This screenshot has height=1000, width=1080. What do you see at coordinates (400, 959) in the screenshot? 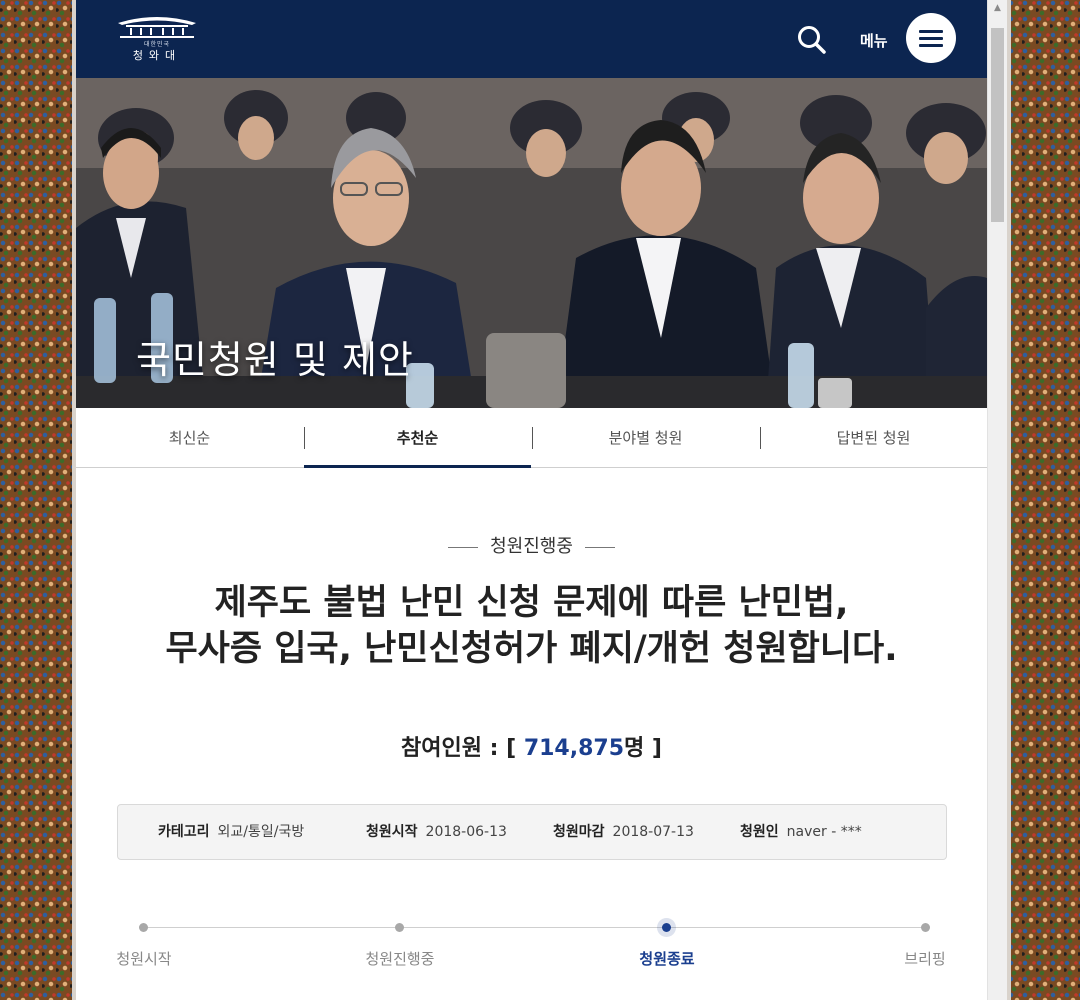
I see `step-label-ongoing: 청원진행중` at bounding box center [400, 959].